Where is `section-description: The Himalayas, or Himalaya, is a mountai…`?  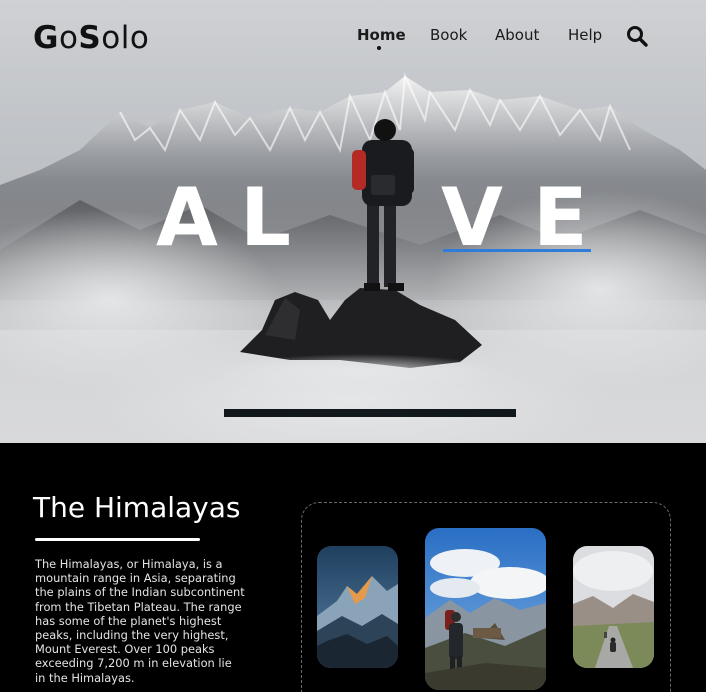 section-description: The Himalayas, or Himalaya, is a mountai… is located at coordinates (140, 621).